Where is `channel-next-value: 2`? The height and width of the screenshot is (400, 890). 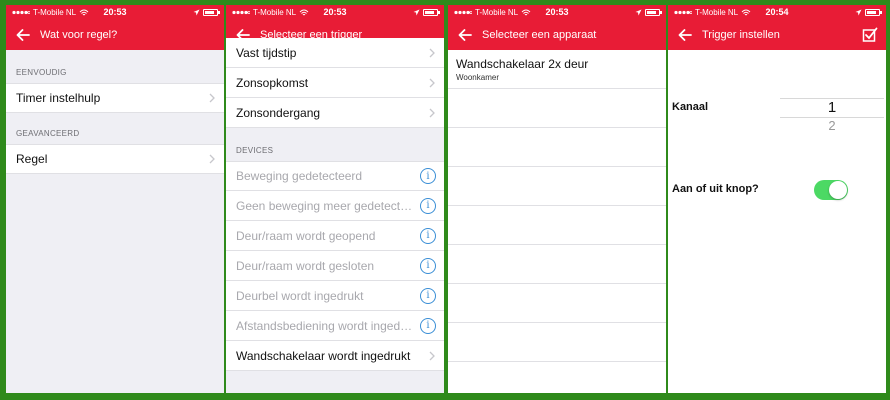 channel-next-value: 2 is located at coordinates (832, 125).